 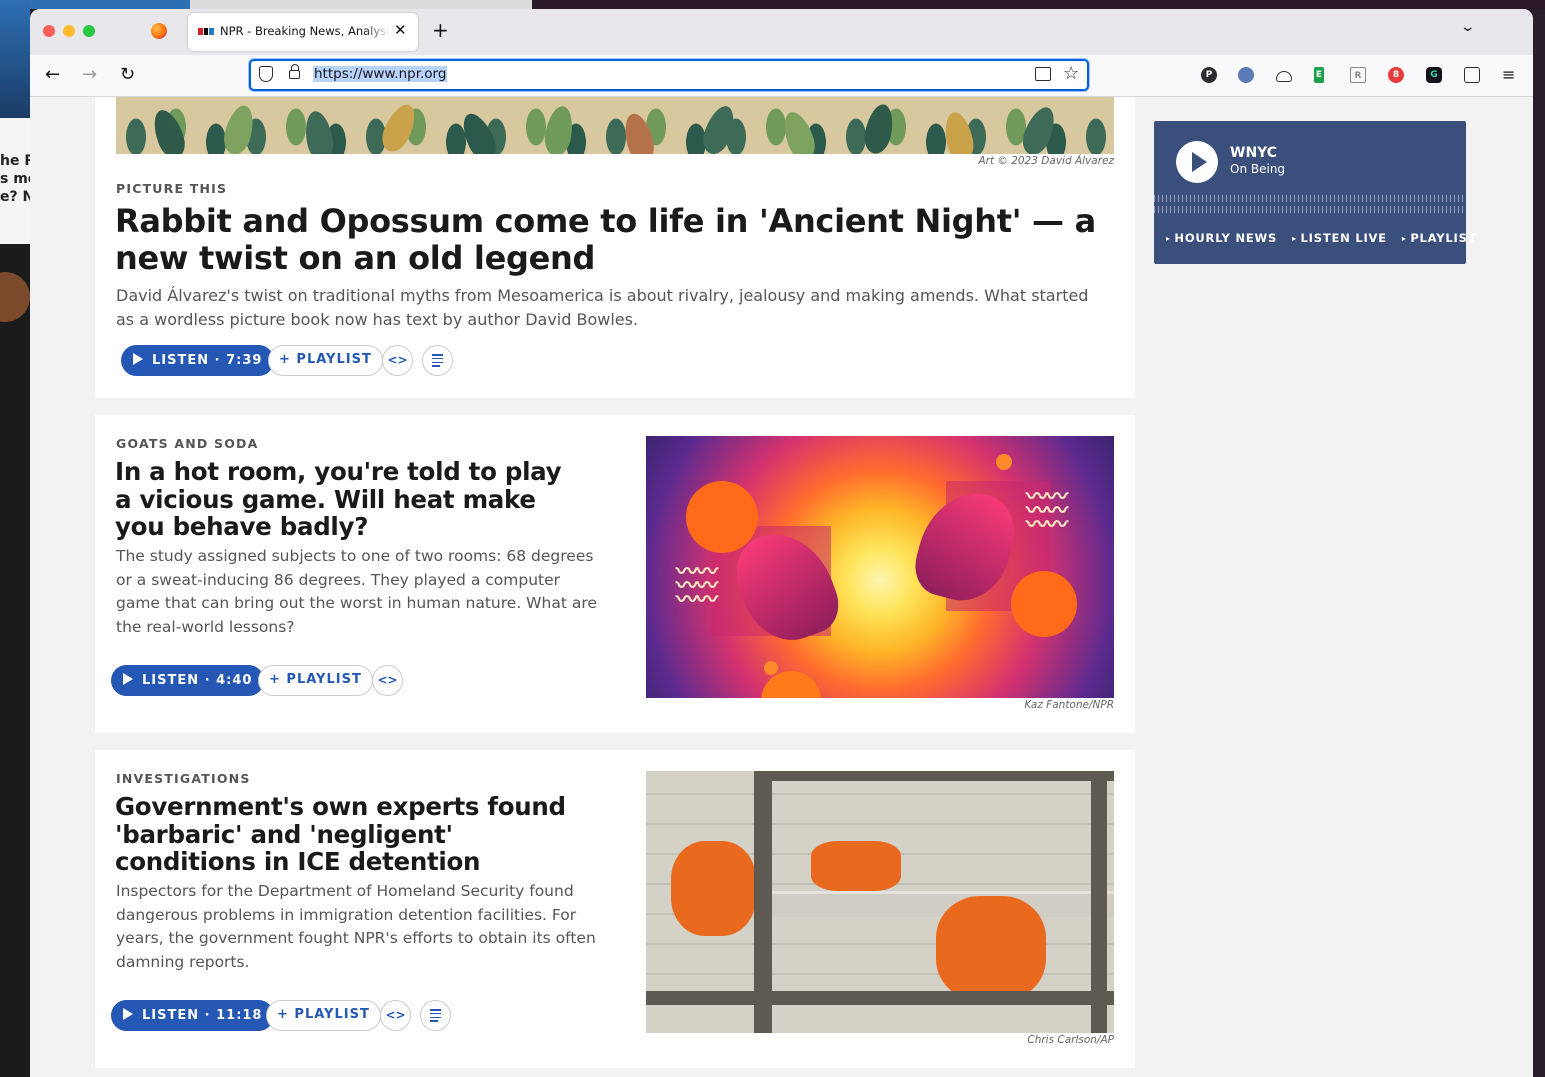 I want to click on reader-extension-icon, so click(x=1246, y=75).